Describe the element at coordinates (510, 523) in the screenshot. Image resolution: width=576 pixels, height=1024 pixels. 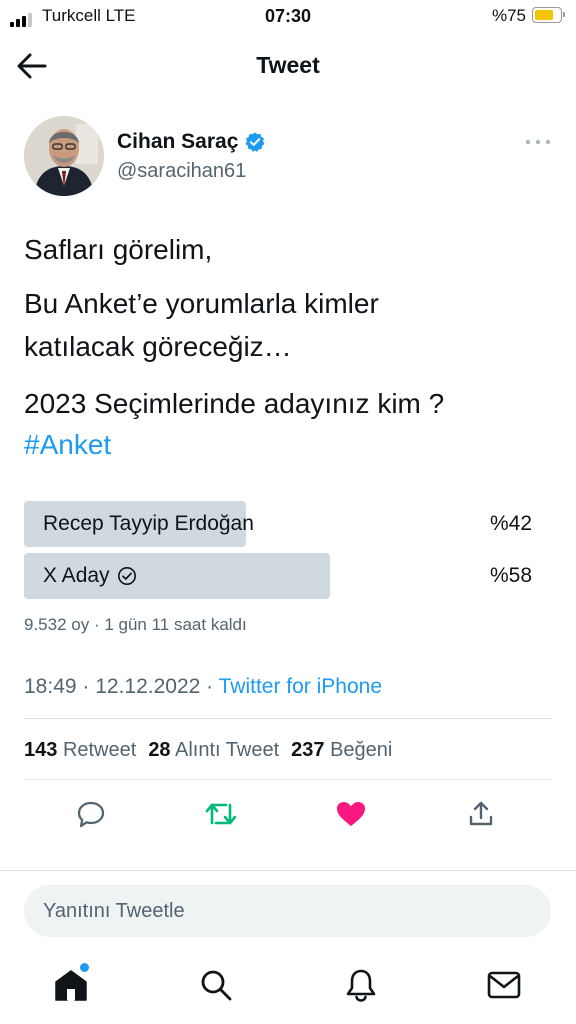
I see `poll-option-percent: %42` at that location.